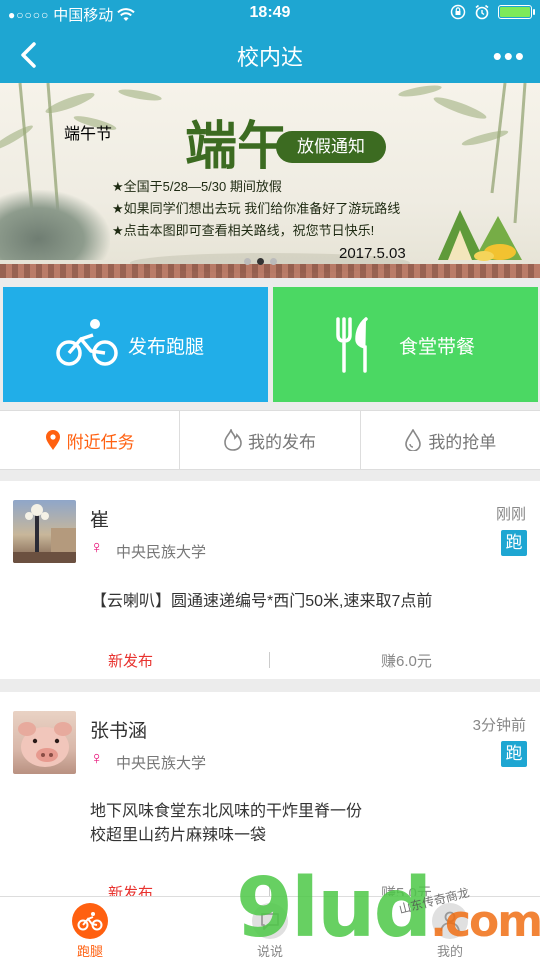  I want to click on earn-amount: 赚6.0元, so click(406, 661).